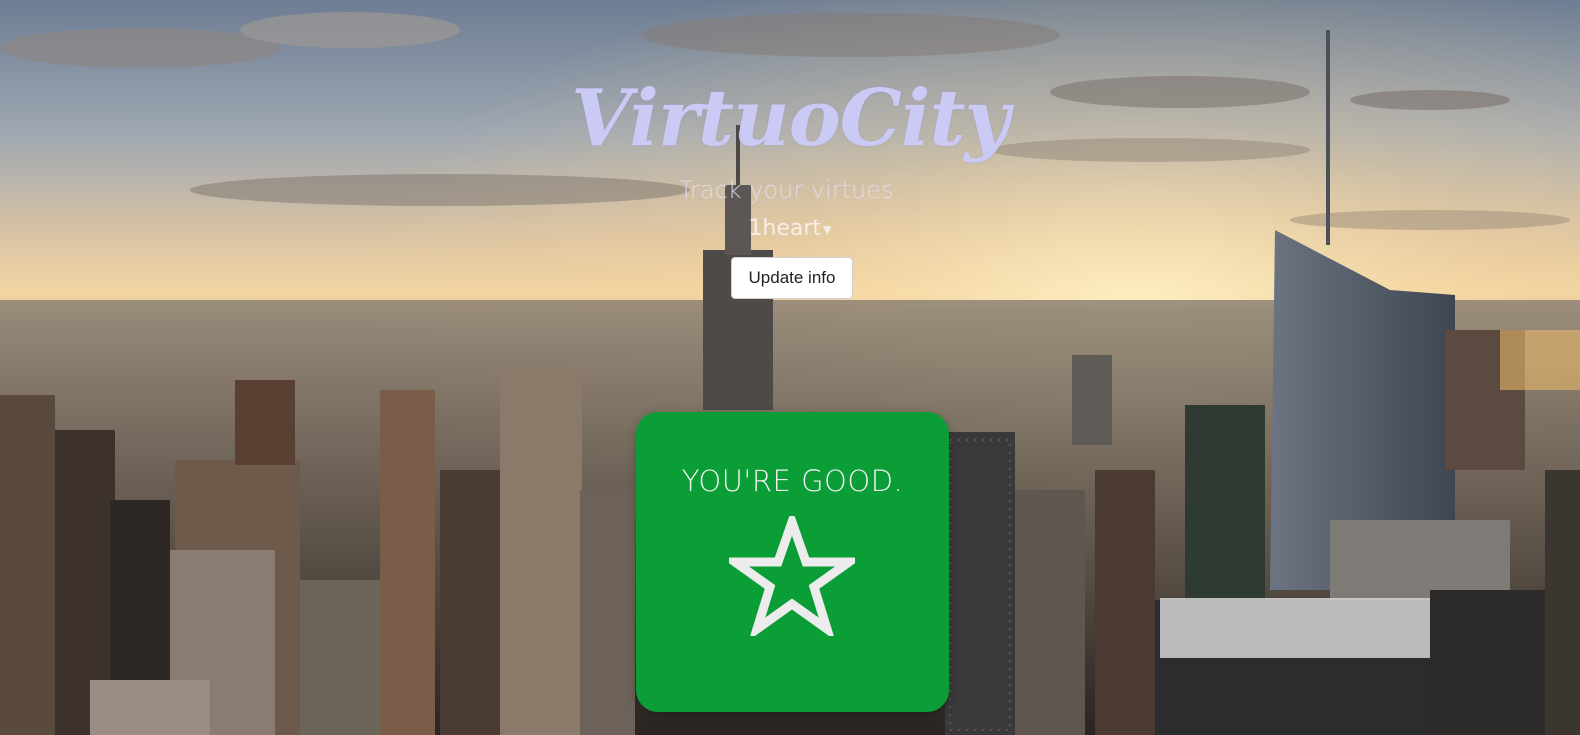  What do you see at coordinates (792, 278) in the screenshot?
I see `update-info-button: Update info` at bounding box center [792, 278].